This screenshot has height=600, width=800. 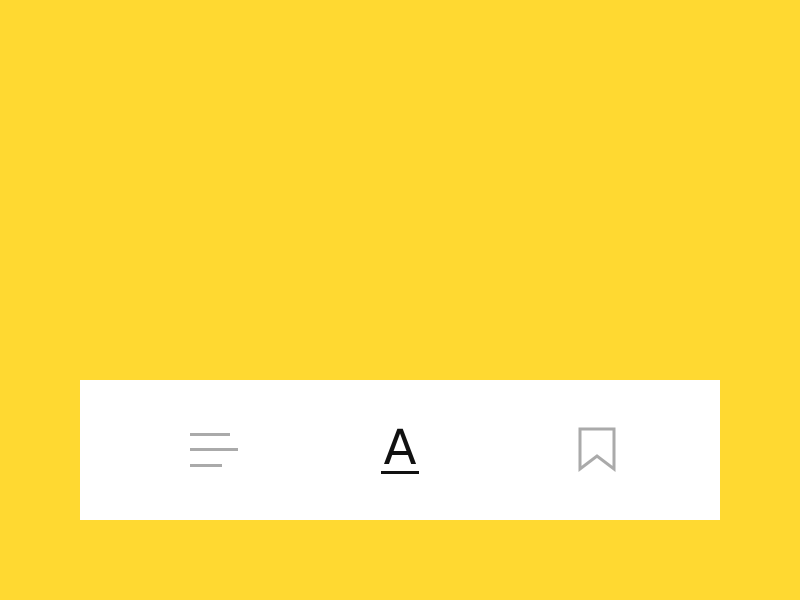 I want to click on font-icon-label: A, so click(x=400, y=448).